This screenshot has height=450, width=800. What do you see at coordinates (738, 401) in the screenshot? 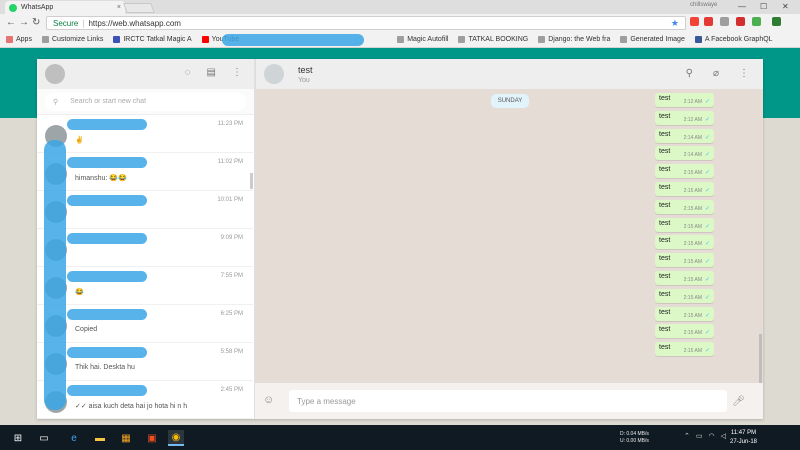
I see `microphone-icon: 🎤︎` at bounding box center [738, 401].